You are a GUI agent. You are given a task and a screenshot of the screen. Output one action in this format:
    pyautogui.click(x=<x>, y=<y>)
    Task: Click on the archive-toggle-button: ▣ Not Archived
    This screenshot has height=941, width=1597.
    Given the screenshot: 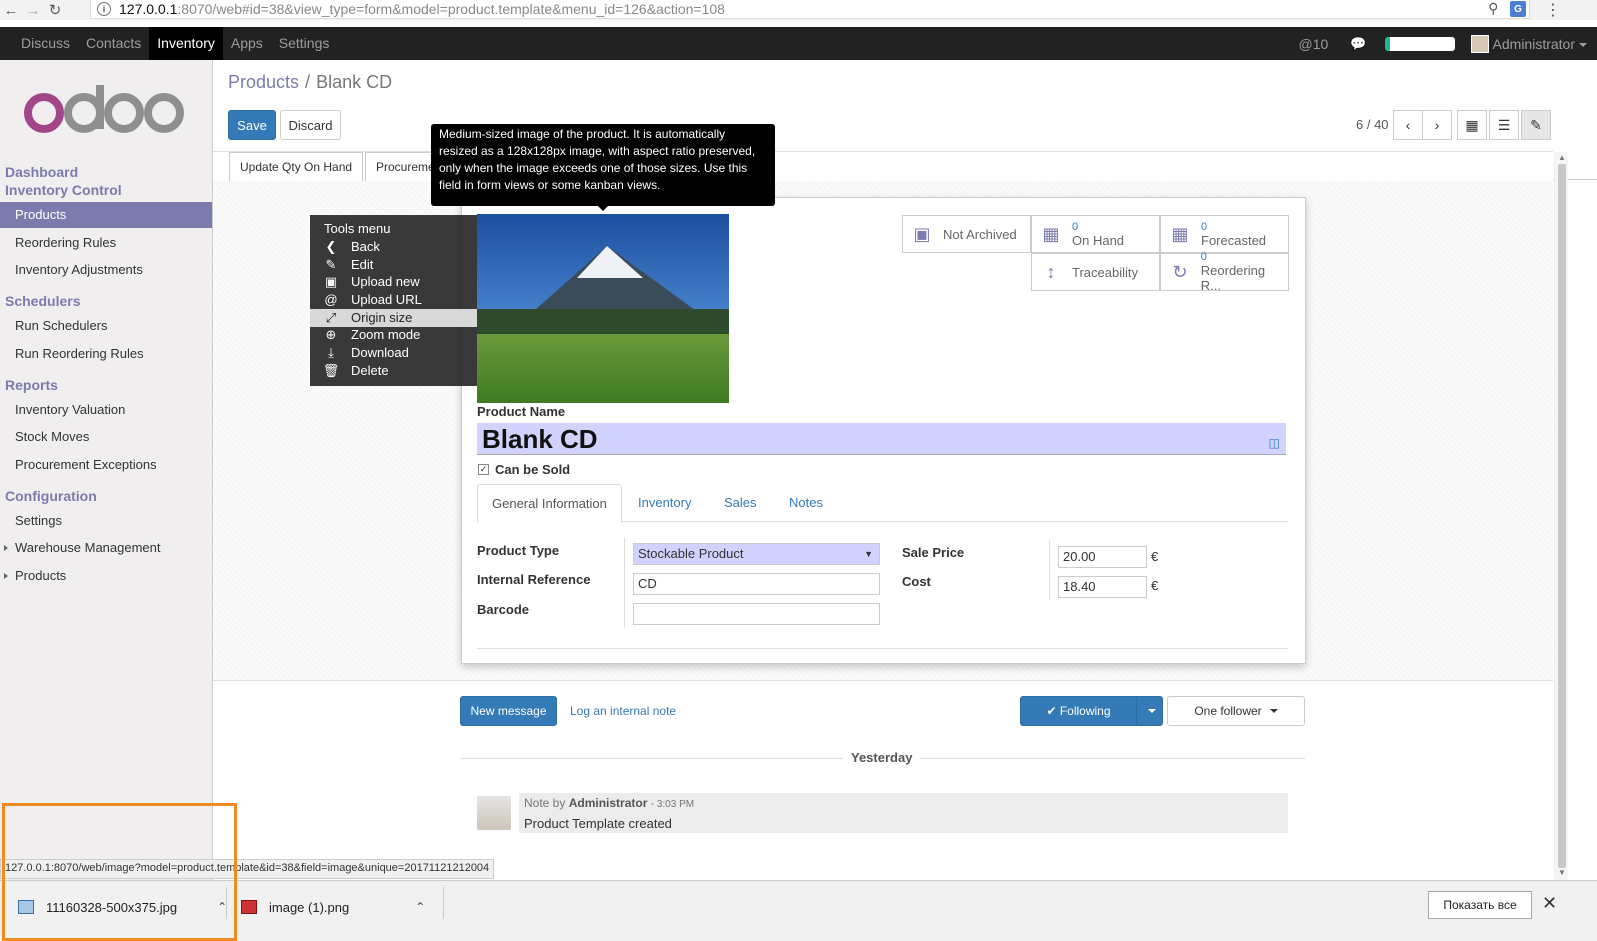 What is the action you would take?
    pyautogui.click(x=966, y=234)
    